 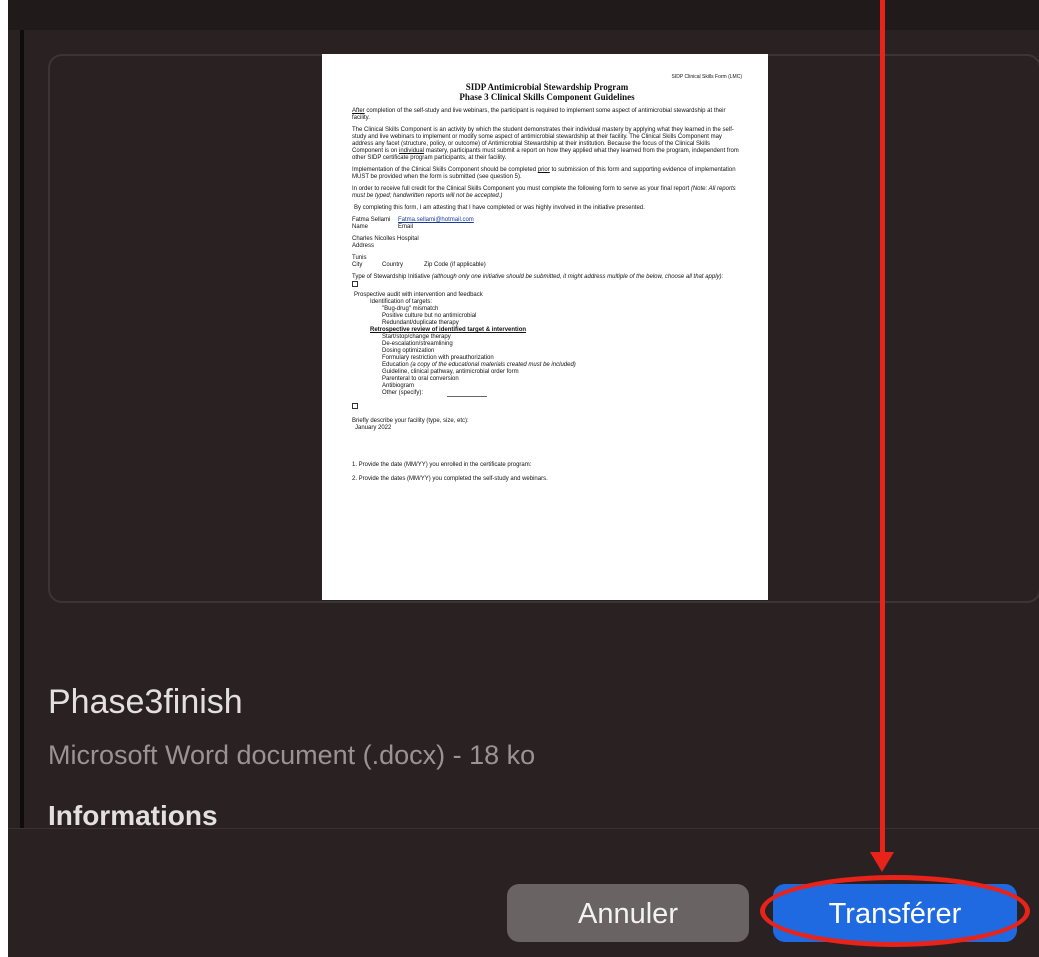 What do you see at coordinates (547, 87) in the screenshot?
I see `doc-title-line1: SIDP Antimicrobial Stewardship Program` at bounding box center [547, 87].